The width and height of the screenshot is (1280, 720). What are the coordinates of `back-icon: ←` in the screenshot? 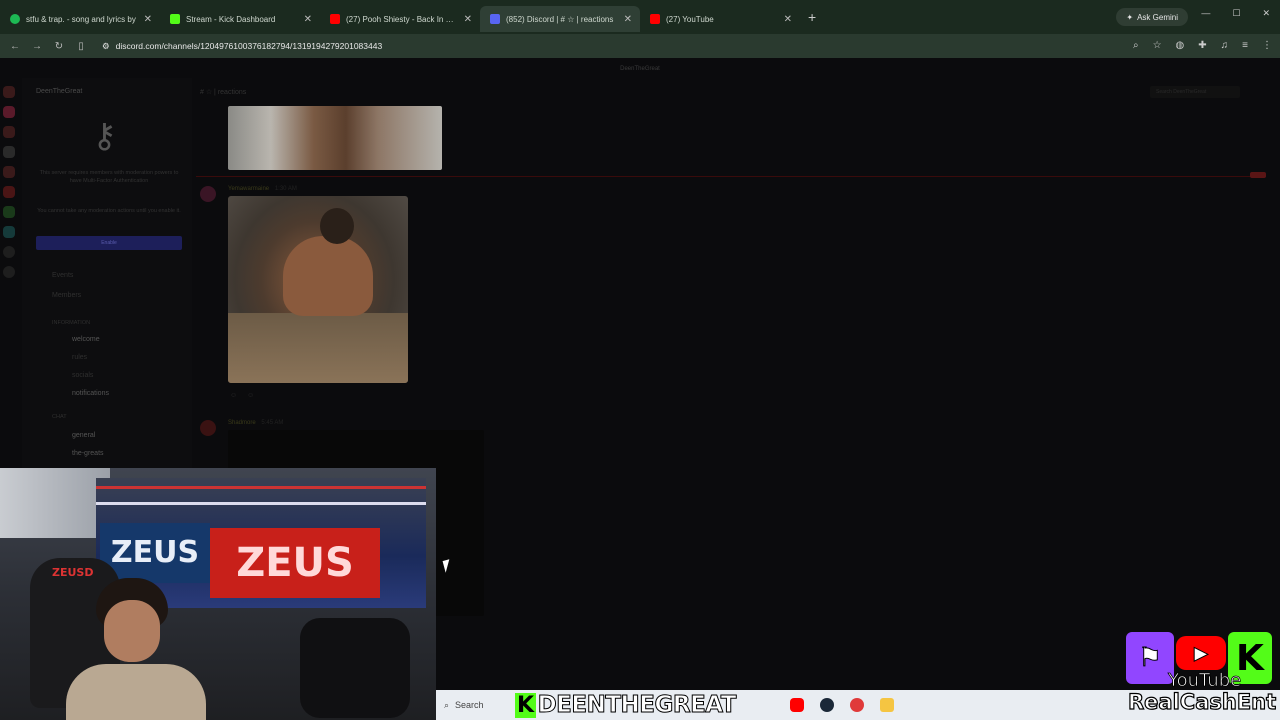 It's located at (15, 46).